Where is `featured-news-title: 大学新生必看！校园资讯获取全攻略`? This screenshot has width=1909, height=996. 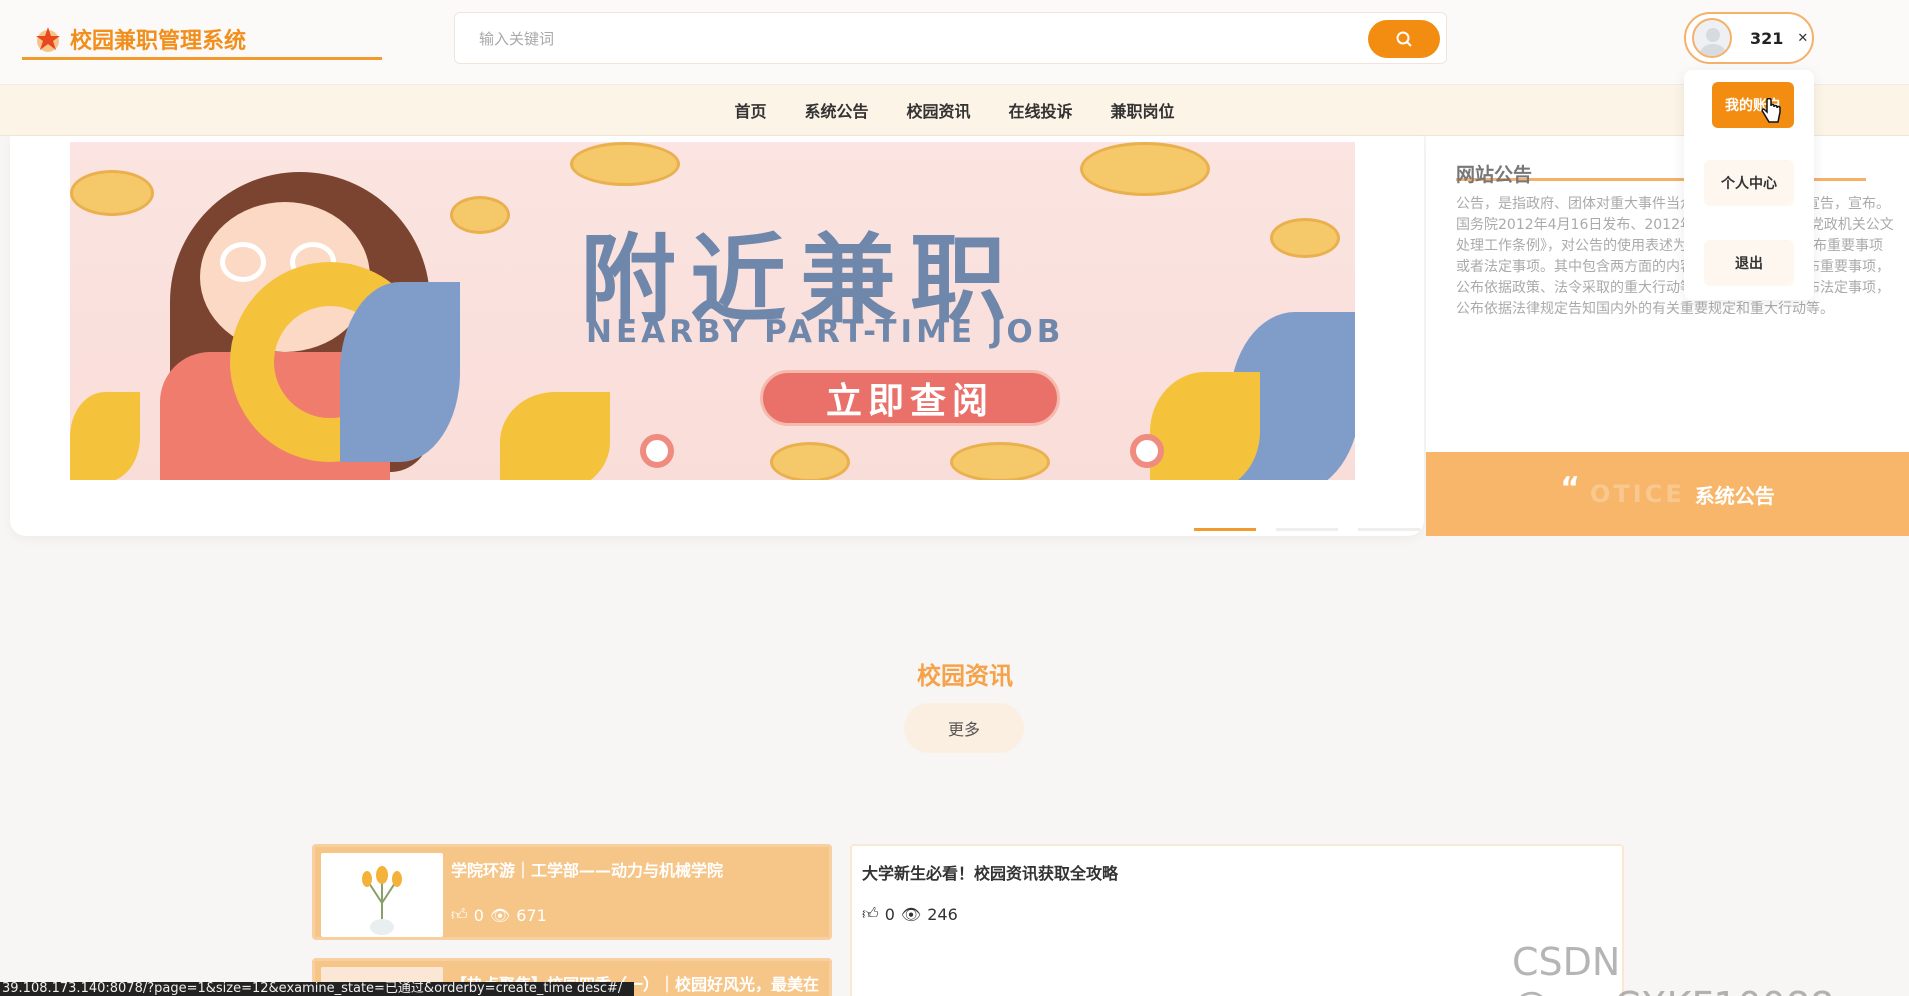
featured-news-title: 大学新生必看！校园资讯获取全攻略 is located at coordinates (990, 873).